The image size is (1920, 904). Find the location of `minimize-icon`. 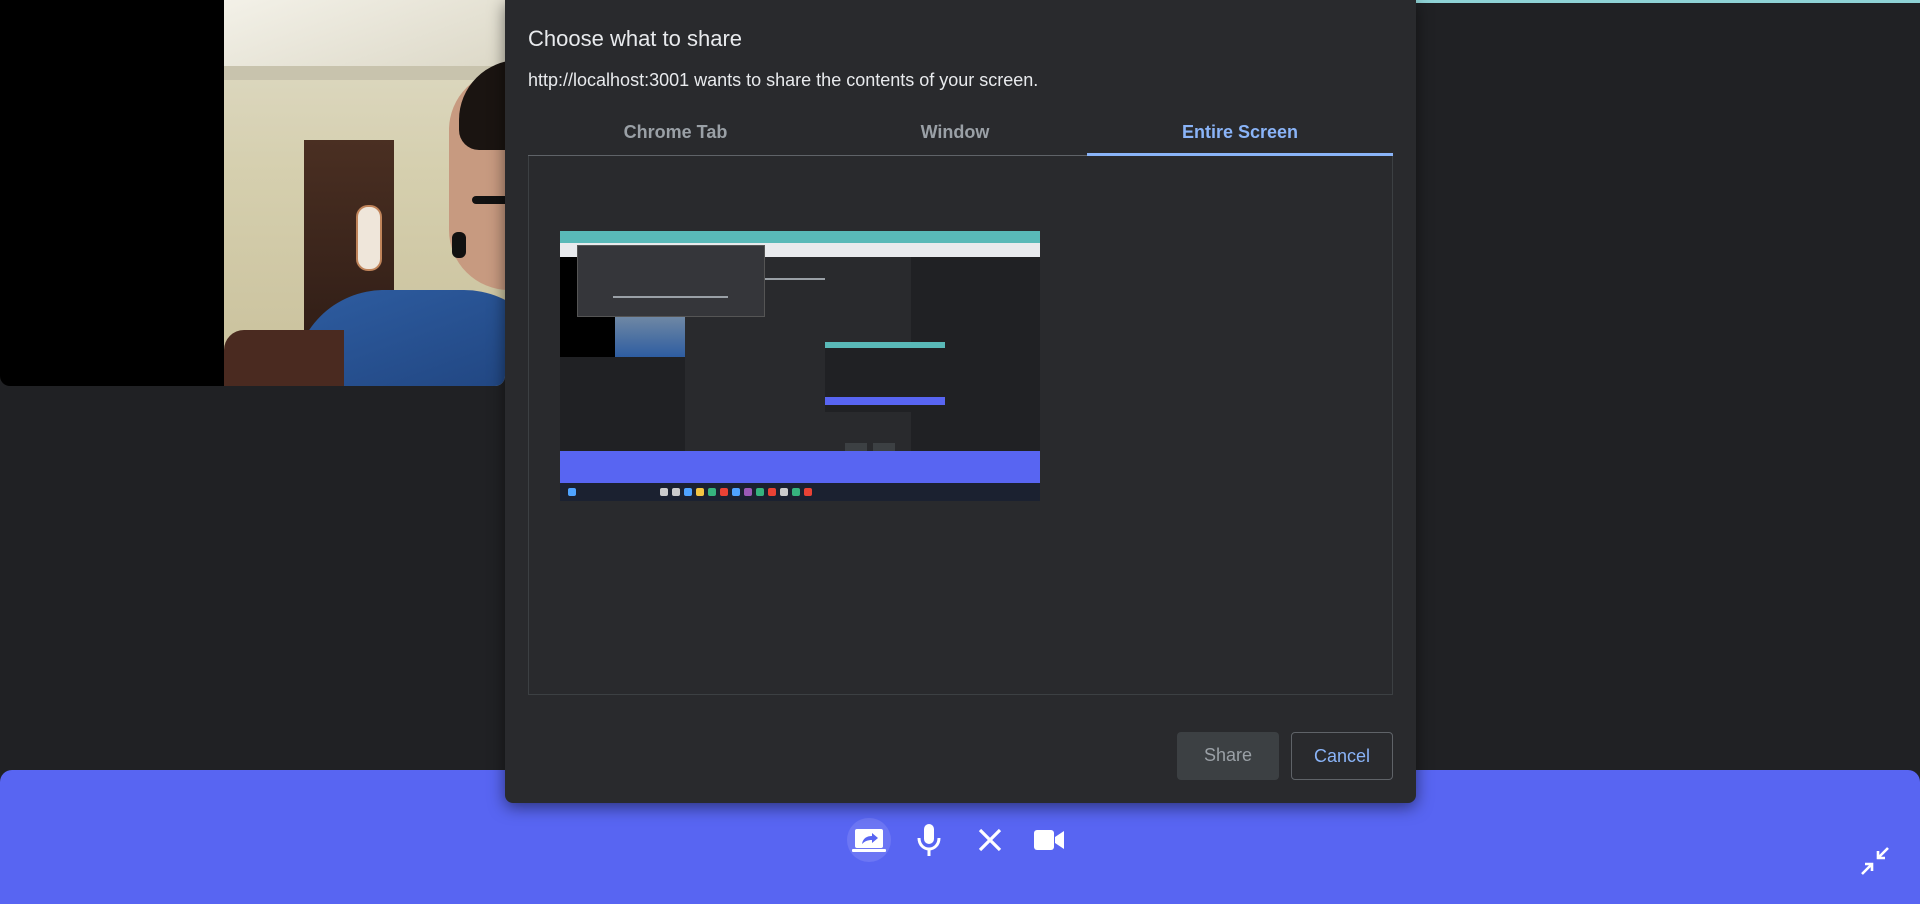

minimize-icon is located at coordinates (1875, 861).